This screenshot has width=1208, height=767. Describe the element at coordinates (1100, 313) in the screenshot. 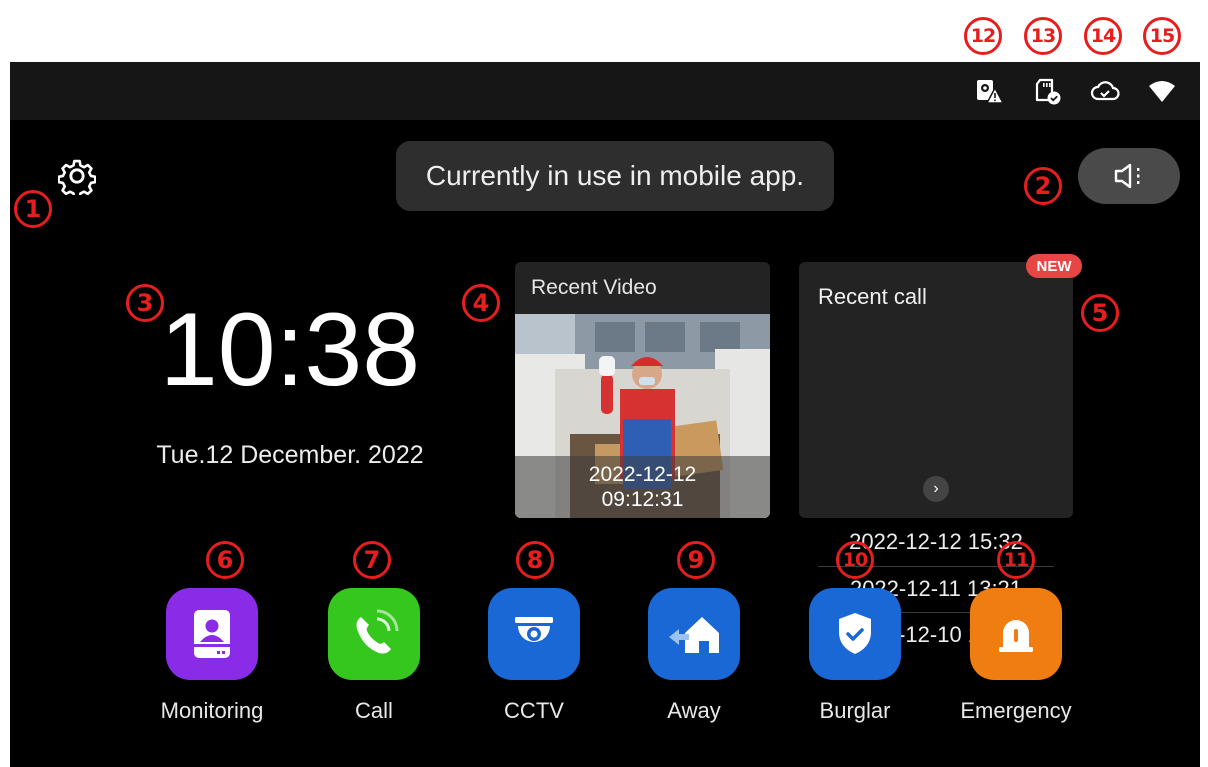

I see `callout-5: 5` at that location.